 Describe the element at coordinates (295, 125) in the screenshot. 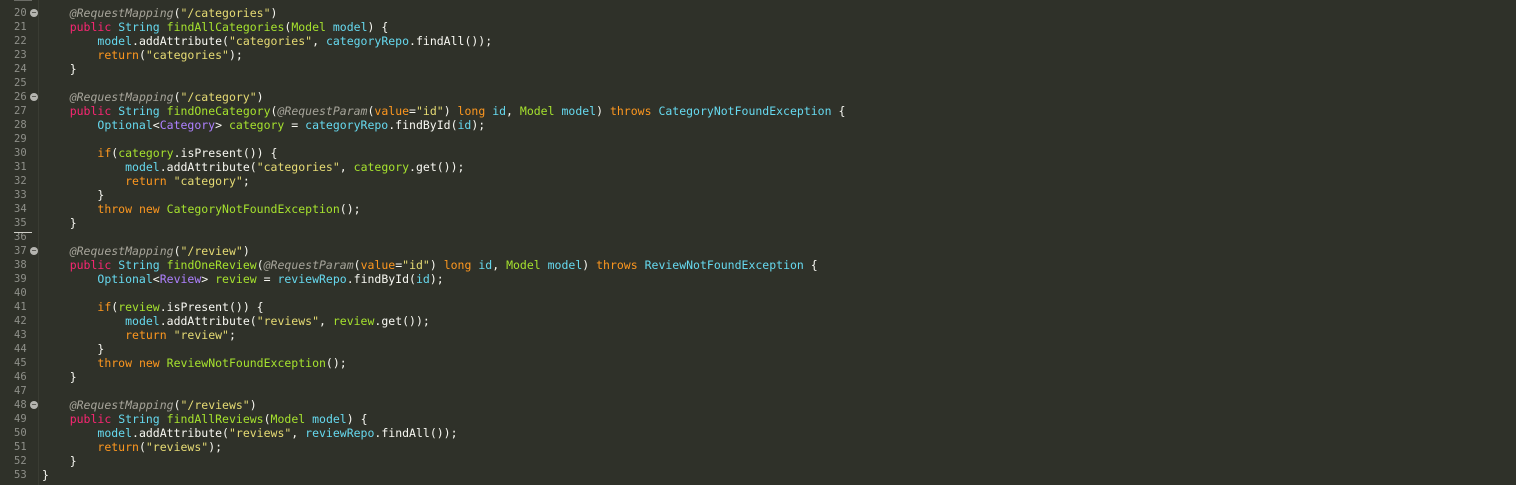

I see `code-token: =` at that location.